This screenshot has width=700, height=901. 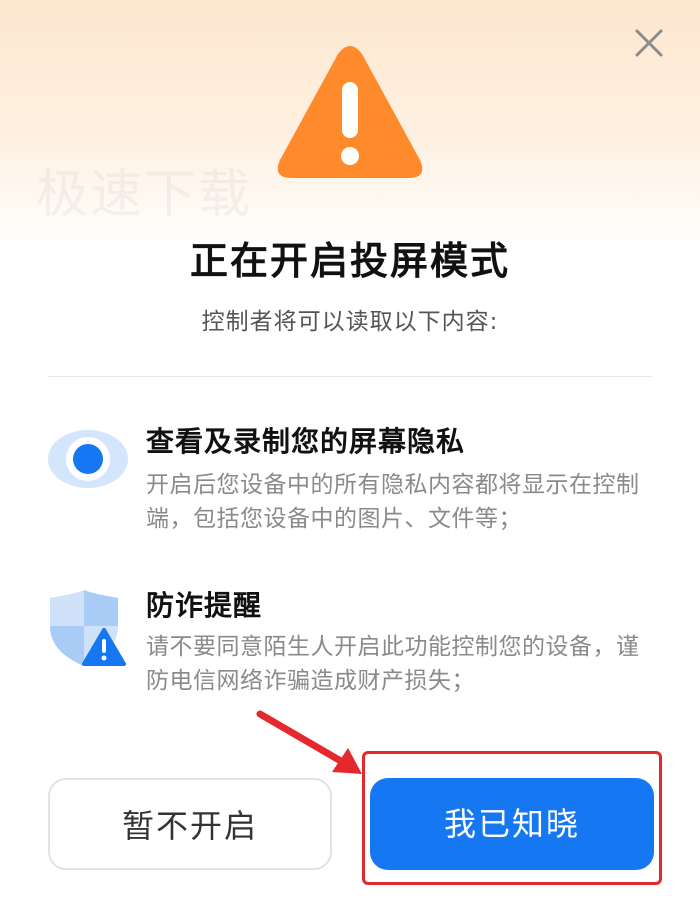 I want to click on close-icon, so click(x=649, y=43).